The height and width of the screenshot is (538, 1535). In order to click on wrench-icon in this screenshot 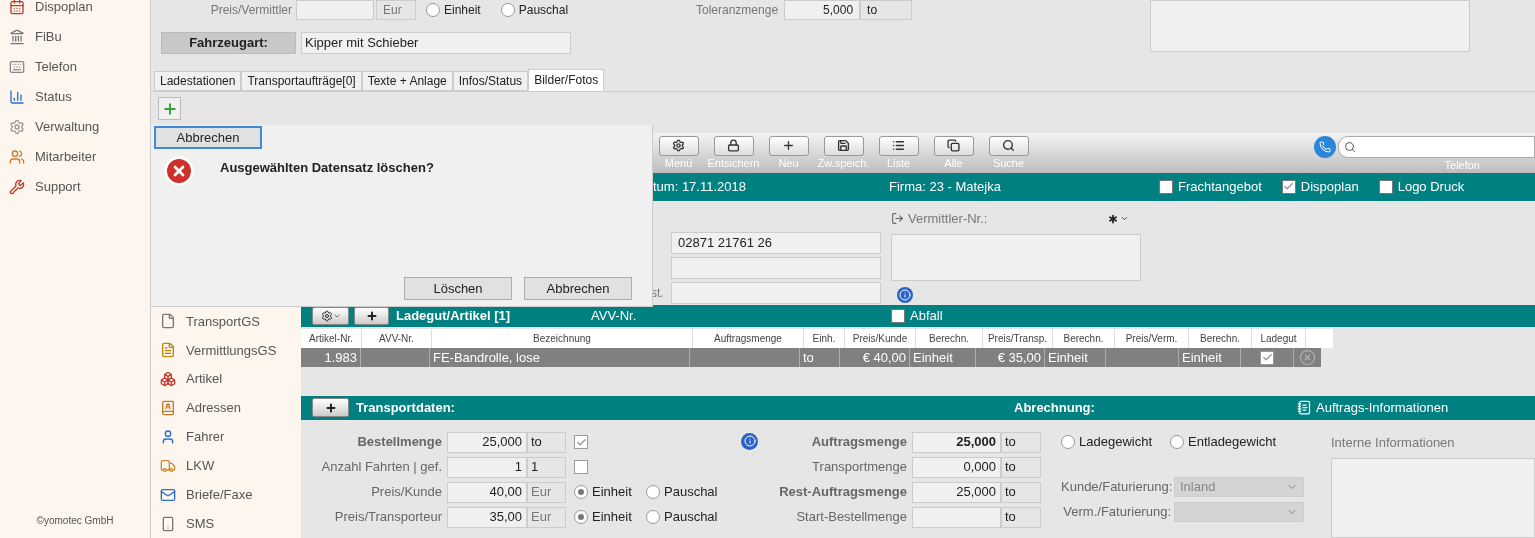, I will do `click(17, 187)`.